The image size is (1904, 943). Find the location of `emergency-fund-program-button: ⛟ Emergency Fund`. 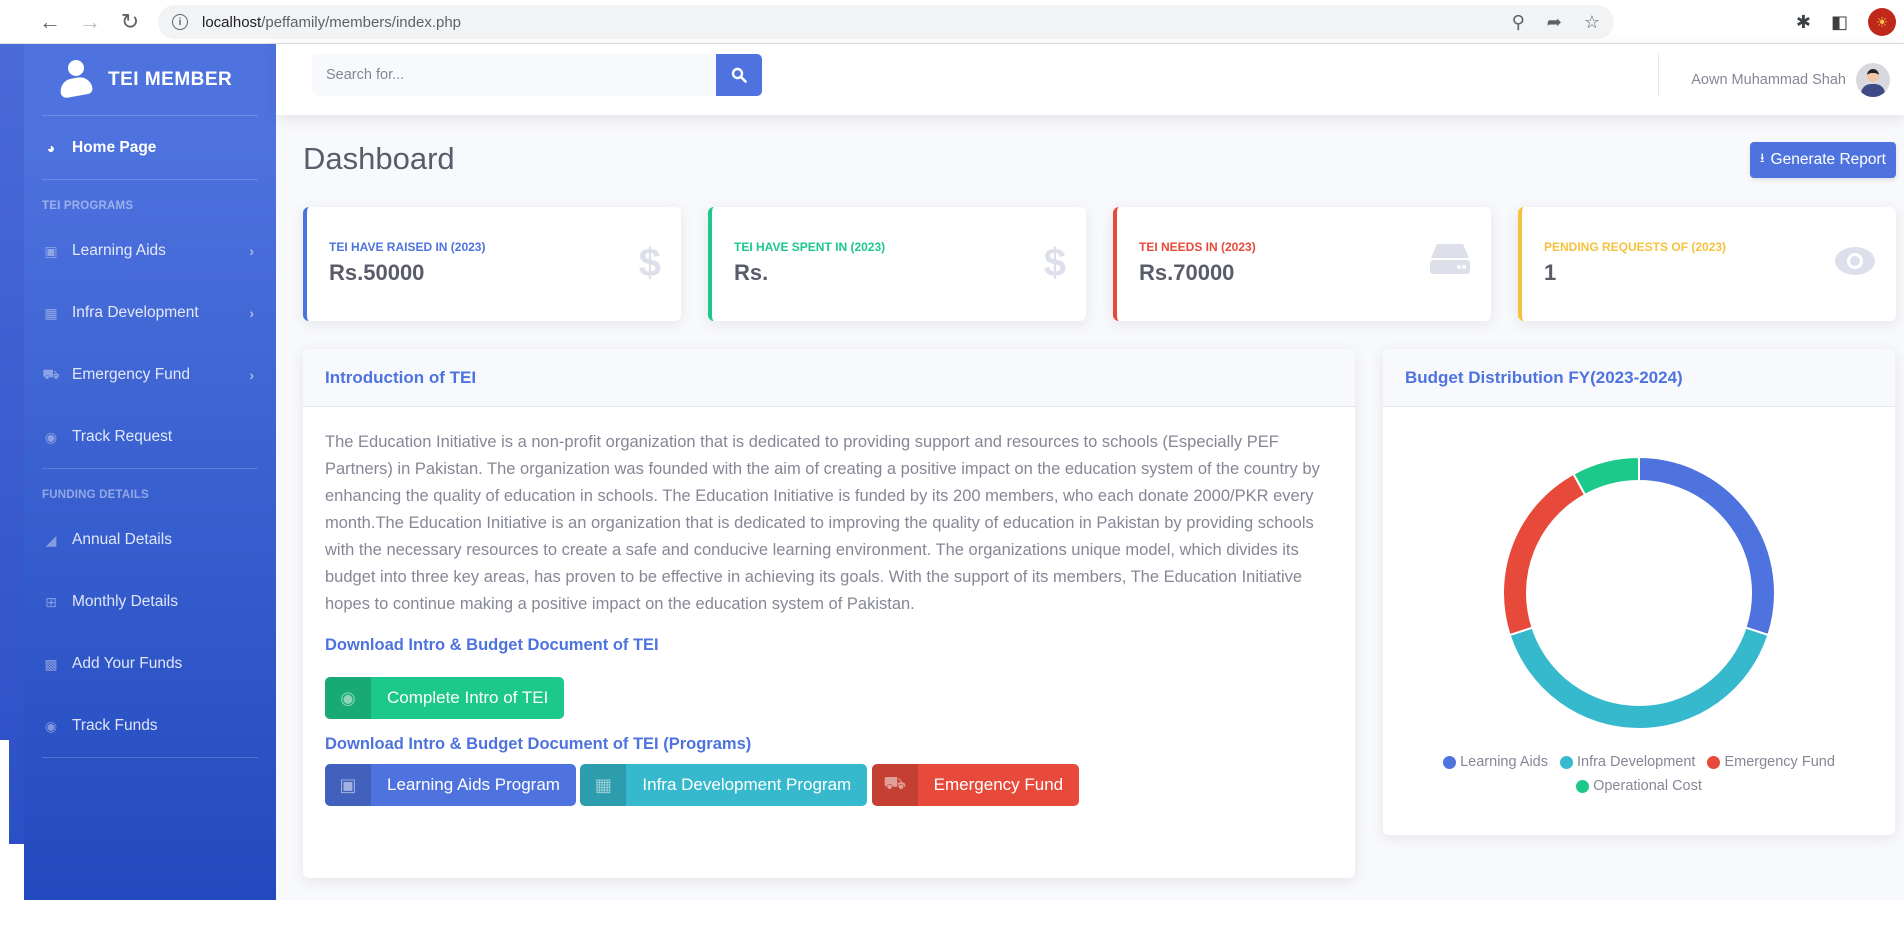

emergency-fund-program-button: ⛟ Emergency Fund is located at coordinates (975, 785).